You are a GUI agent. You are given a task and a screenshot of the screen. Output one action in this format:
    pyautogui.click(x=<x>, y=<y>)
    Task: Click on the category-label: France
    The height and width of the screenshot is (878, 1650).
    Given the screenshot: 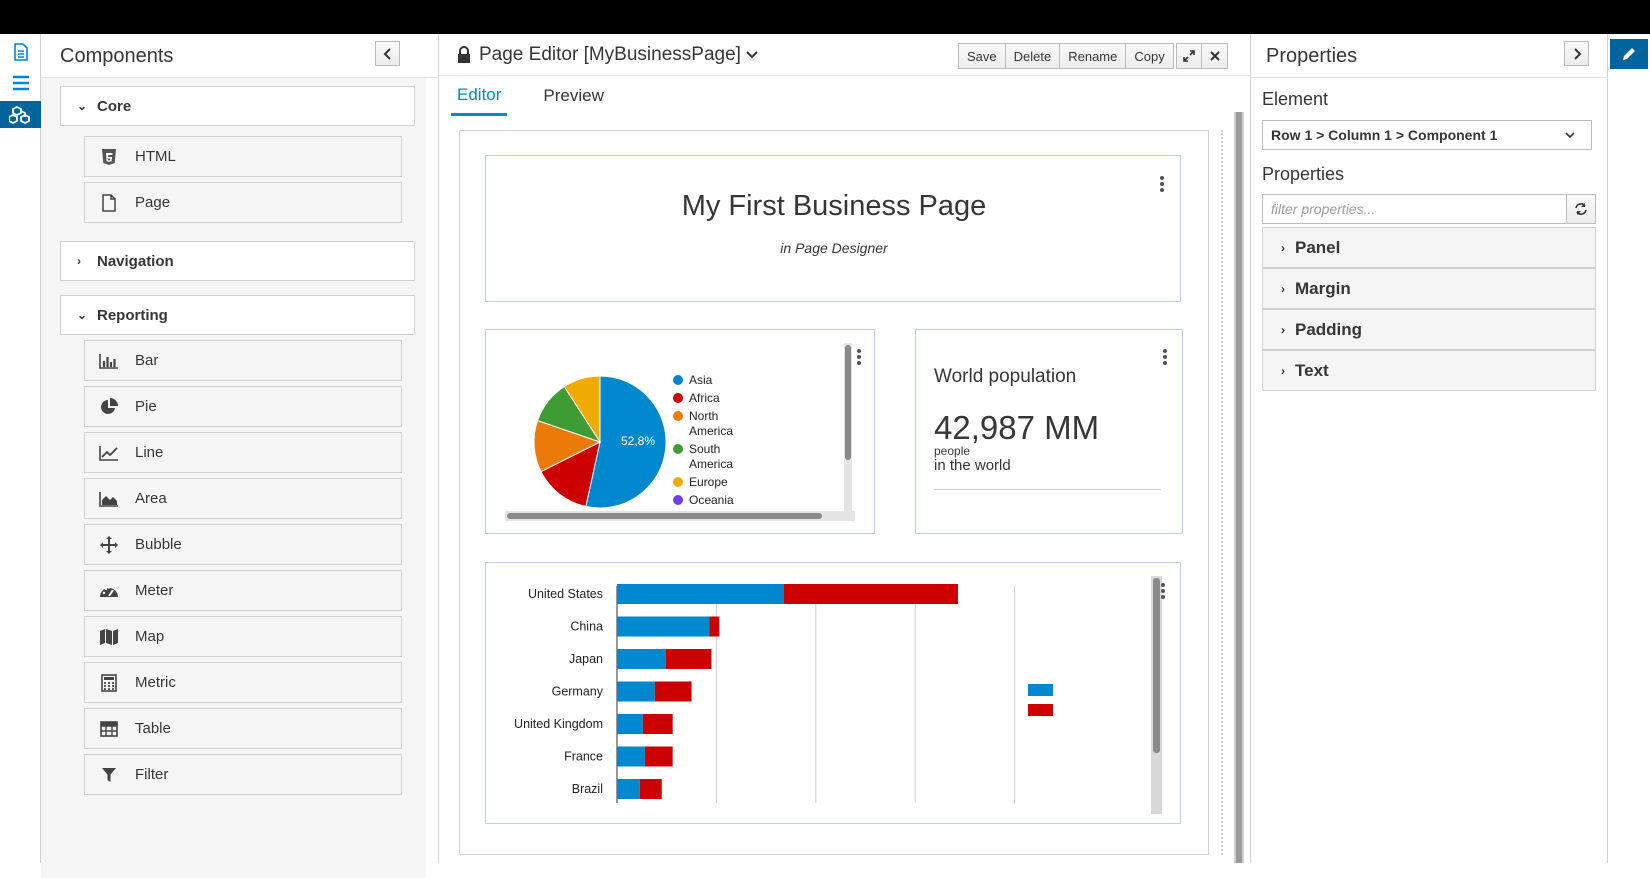 What is the action you would take?
    pyautogui.click(x=583, y=757)
    